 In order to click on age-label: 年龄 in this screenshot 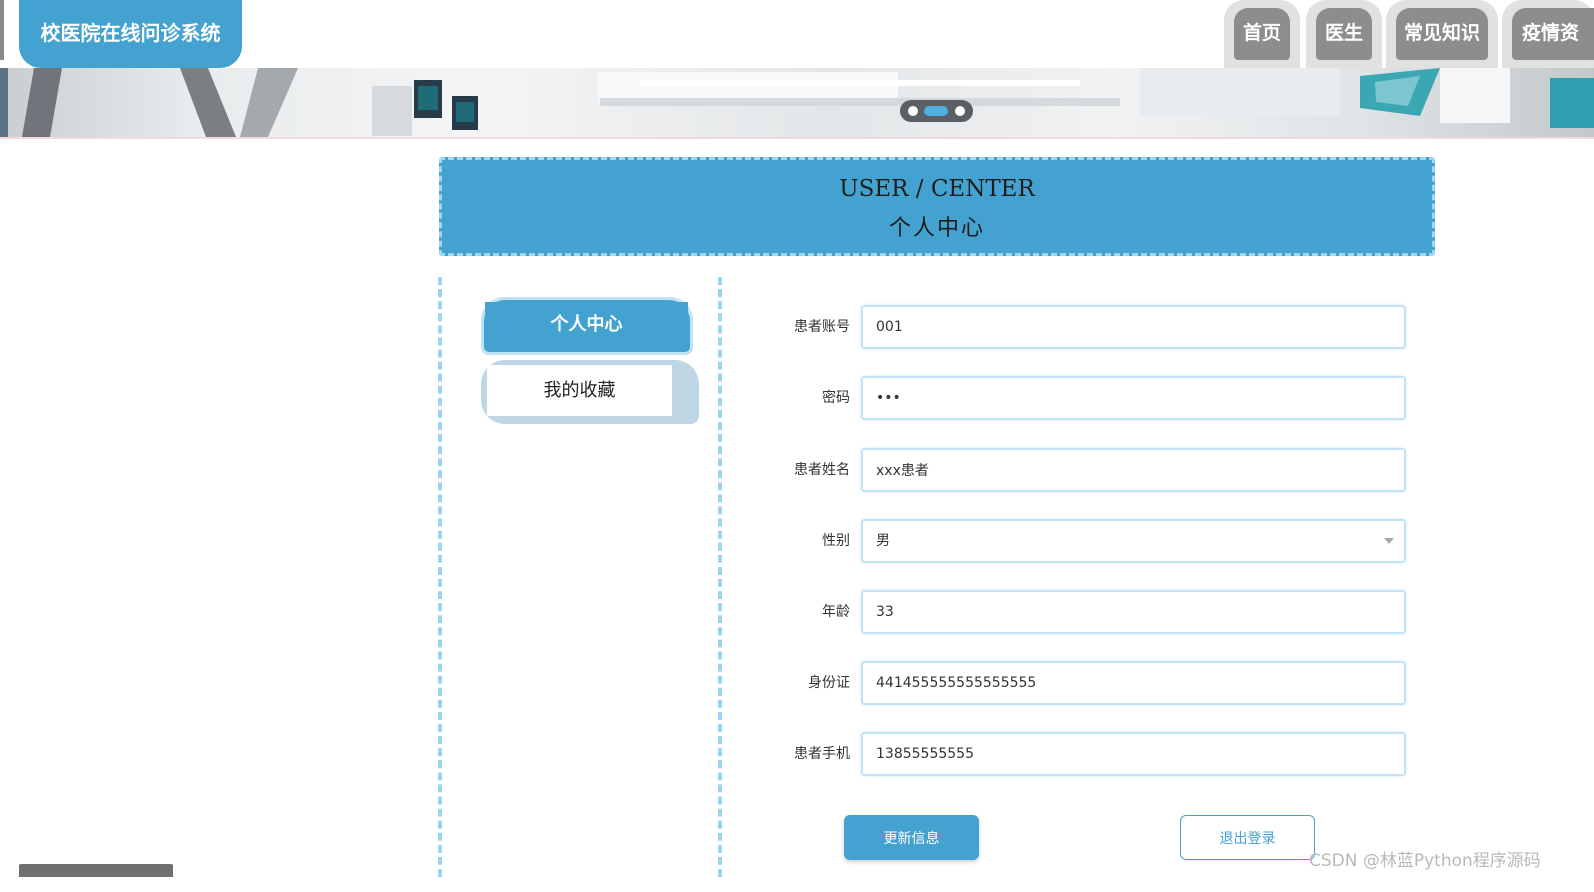, I will do `click(836, 612)`.